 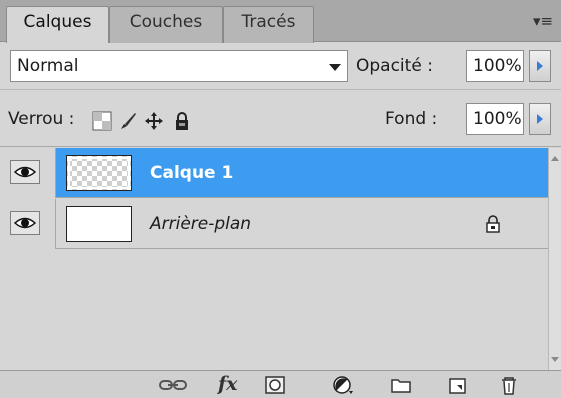 What do you see at coordinates (540, 119) in the screenshot?
I see `fill-slider-button` at bounding box center [540, 119].